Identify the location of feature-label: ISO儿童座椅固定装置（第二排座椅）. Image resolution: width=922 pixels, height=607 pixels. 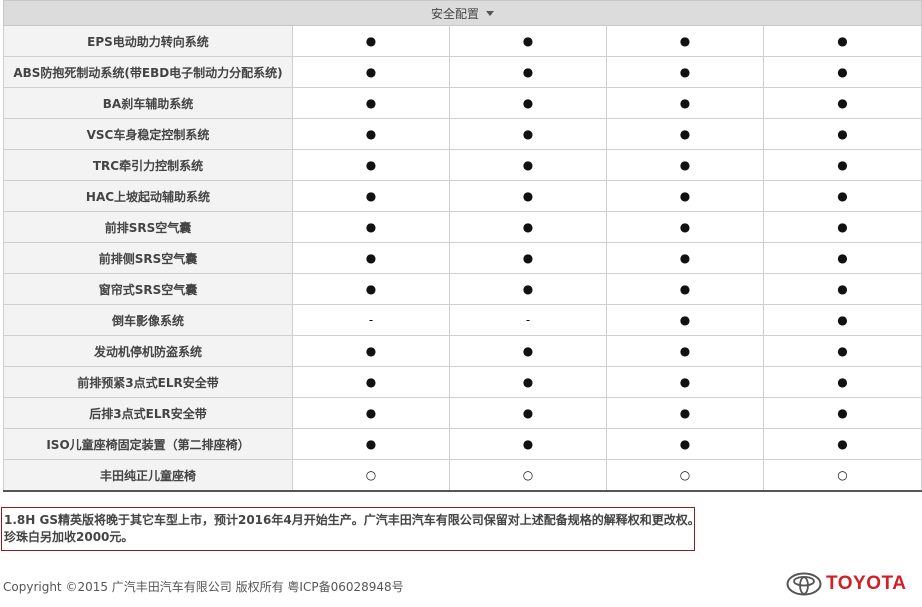
(148, 444).